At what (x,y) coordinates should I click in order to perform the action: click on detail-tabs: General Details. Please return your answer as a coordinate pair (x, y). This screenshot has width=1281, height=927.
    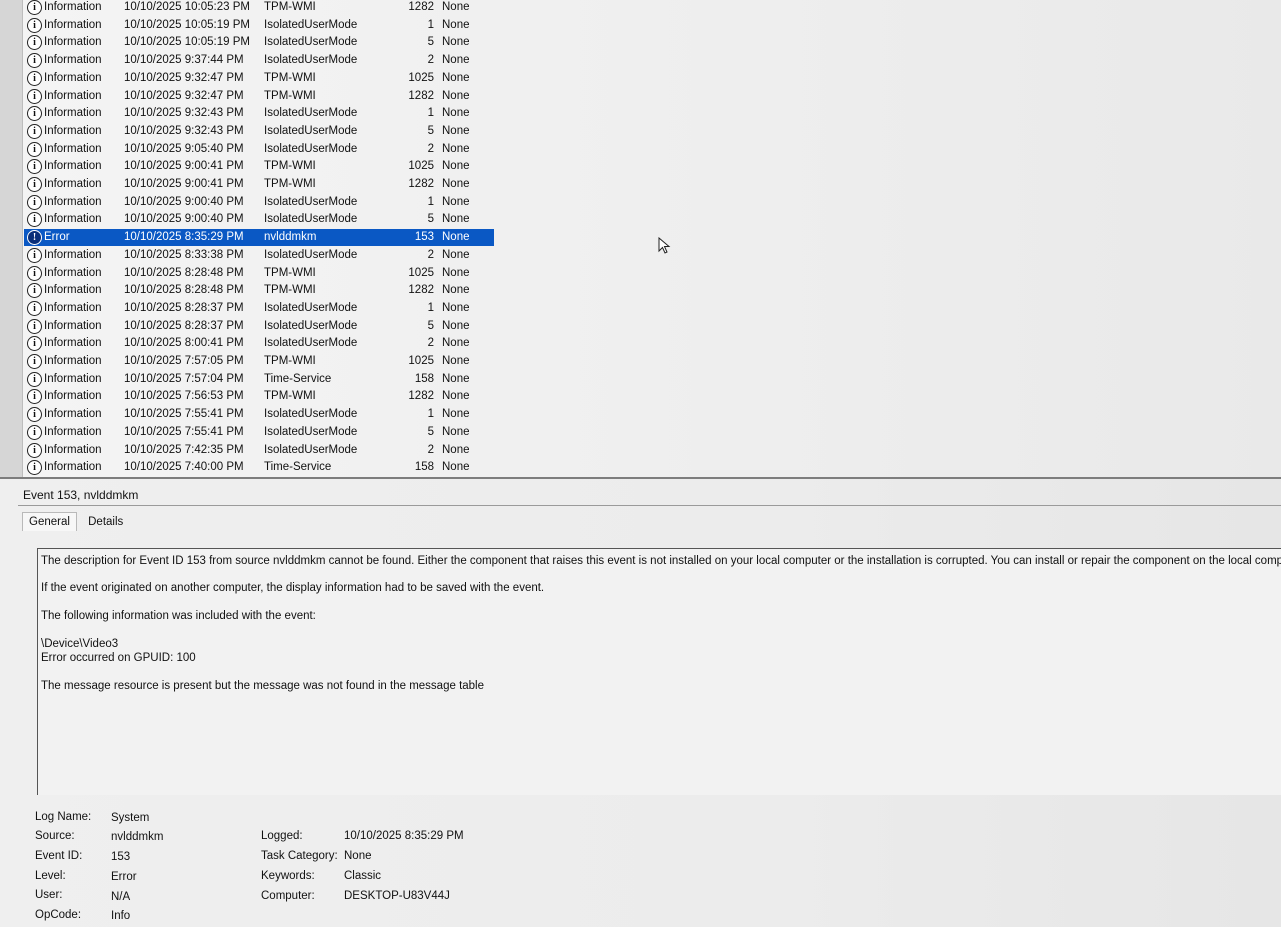
    Looking at the image, I should click on (76, 522).